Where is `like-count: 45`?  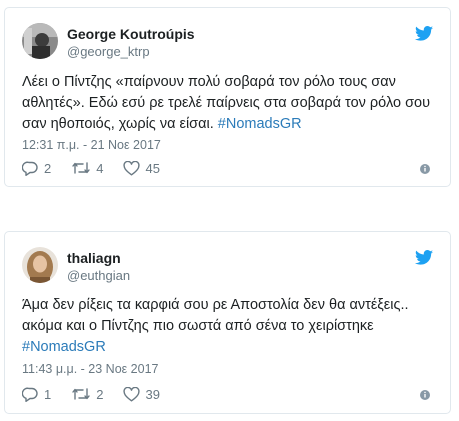 like-count: 45 is located at coordinates (152, 168).